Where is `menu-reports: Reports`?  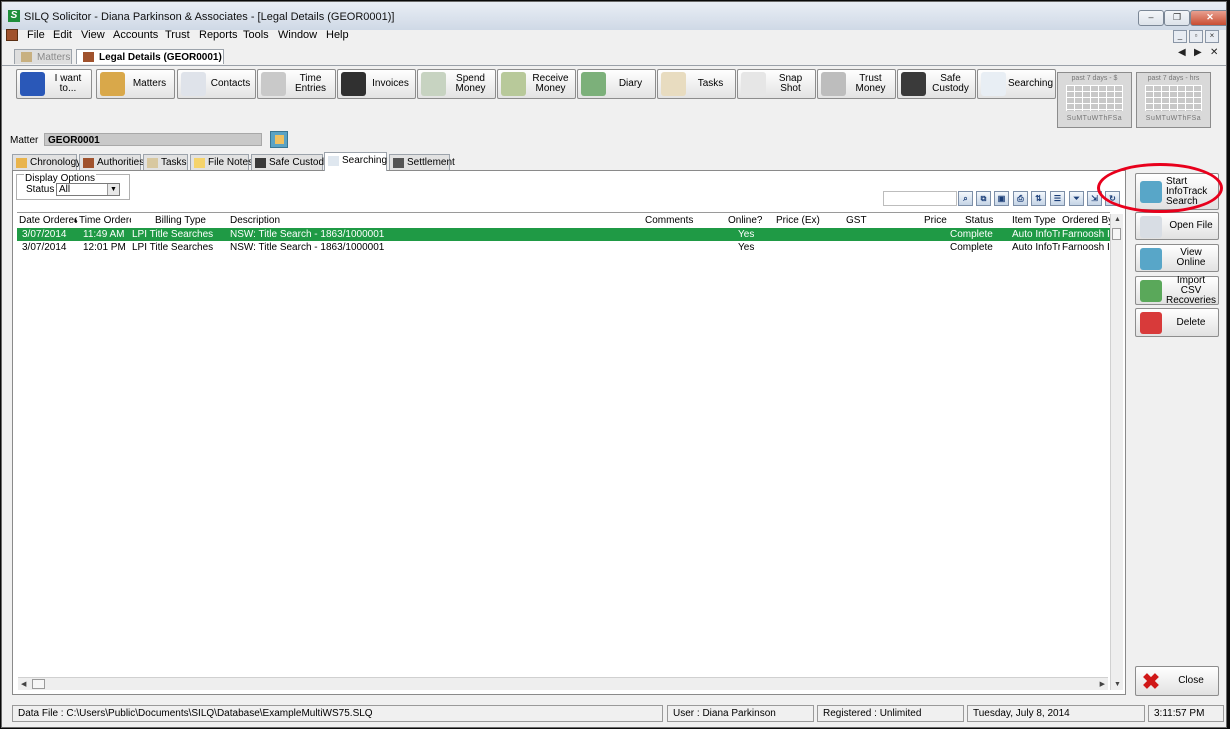 menu-reports: Reports is located at coordinates (218, 35).